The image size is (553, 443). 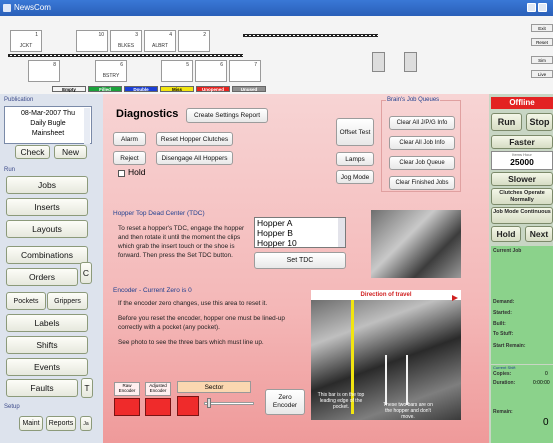 I want to click on reset-button: Reset, so click(x=542, y=42).